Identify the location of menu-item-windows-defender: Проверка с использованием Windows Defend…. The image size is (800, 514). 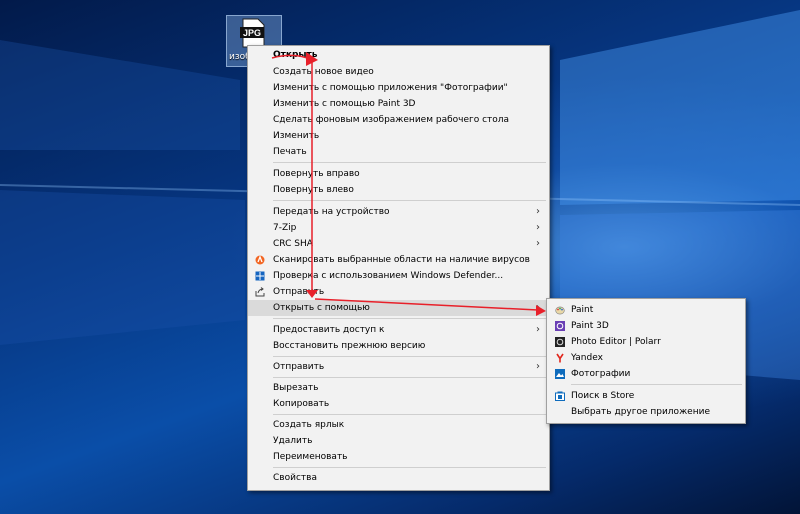
(398, 276).